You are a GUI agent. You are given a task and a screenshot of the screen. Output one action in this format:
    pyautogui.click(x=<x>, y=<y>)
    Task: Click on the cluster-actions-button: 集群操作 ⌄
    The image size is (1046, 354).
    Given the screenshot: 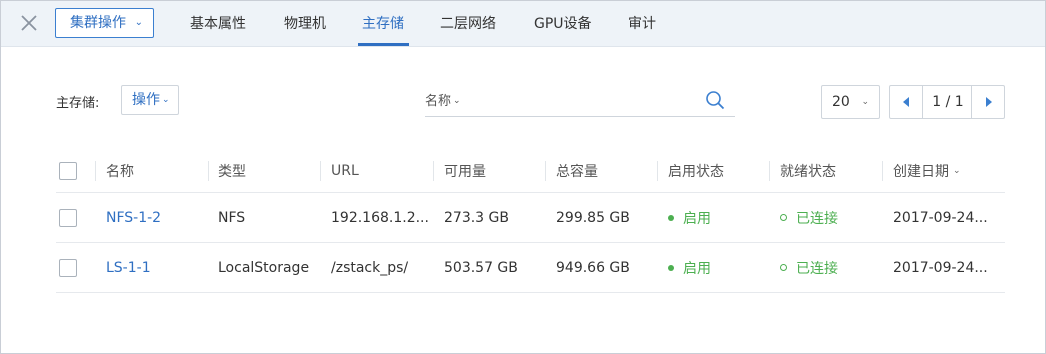 What is the action you would take?
    pyautogui.click(x=104, y=23)
    